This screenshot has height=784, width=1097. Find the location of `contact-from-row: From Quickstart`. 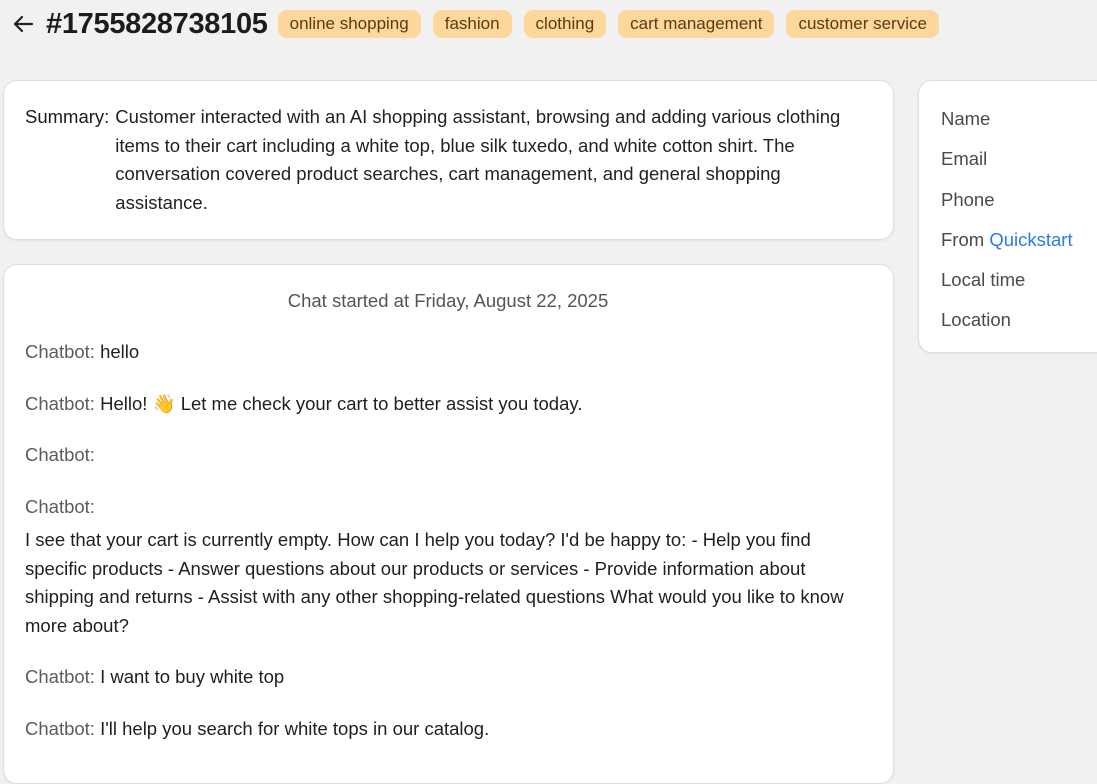

contact-from-row: From Quickstart is located at coordinates (1019, 240).